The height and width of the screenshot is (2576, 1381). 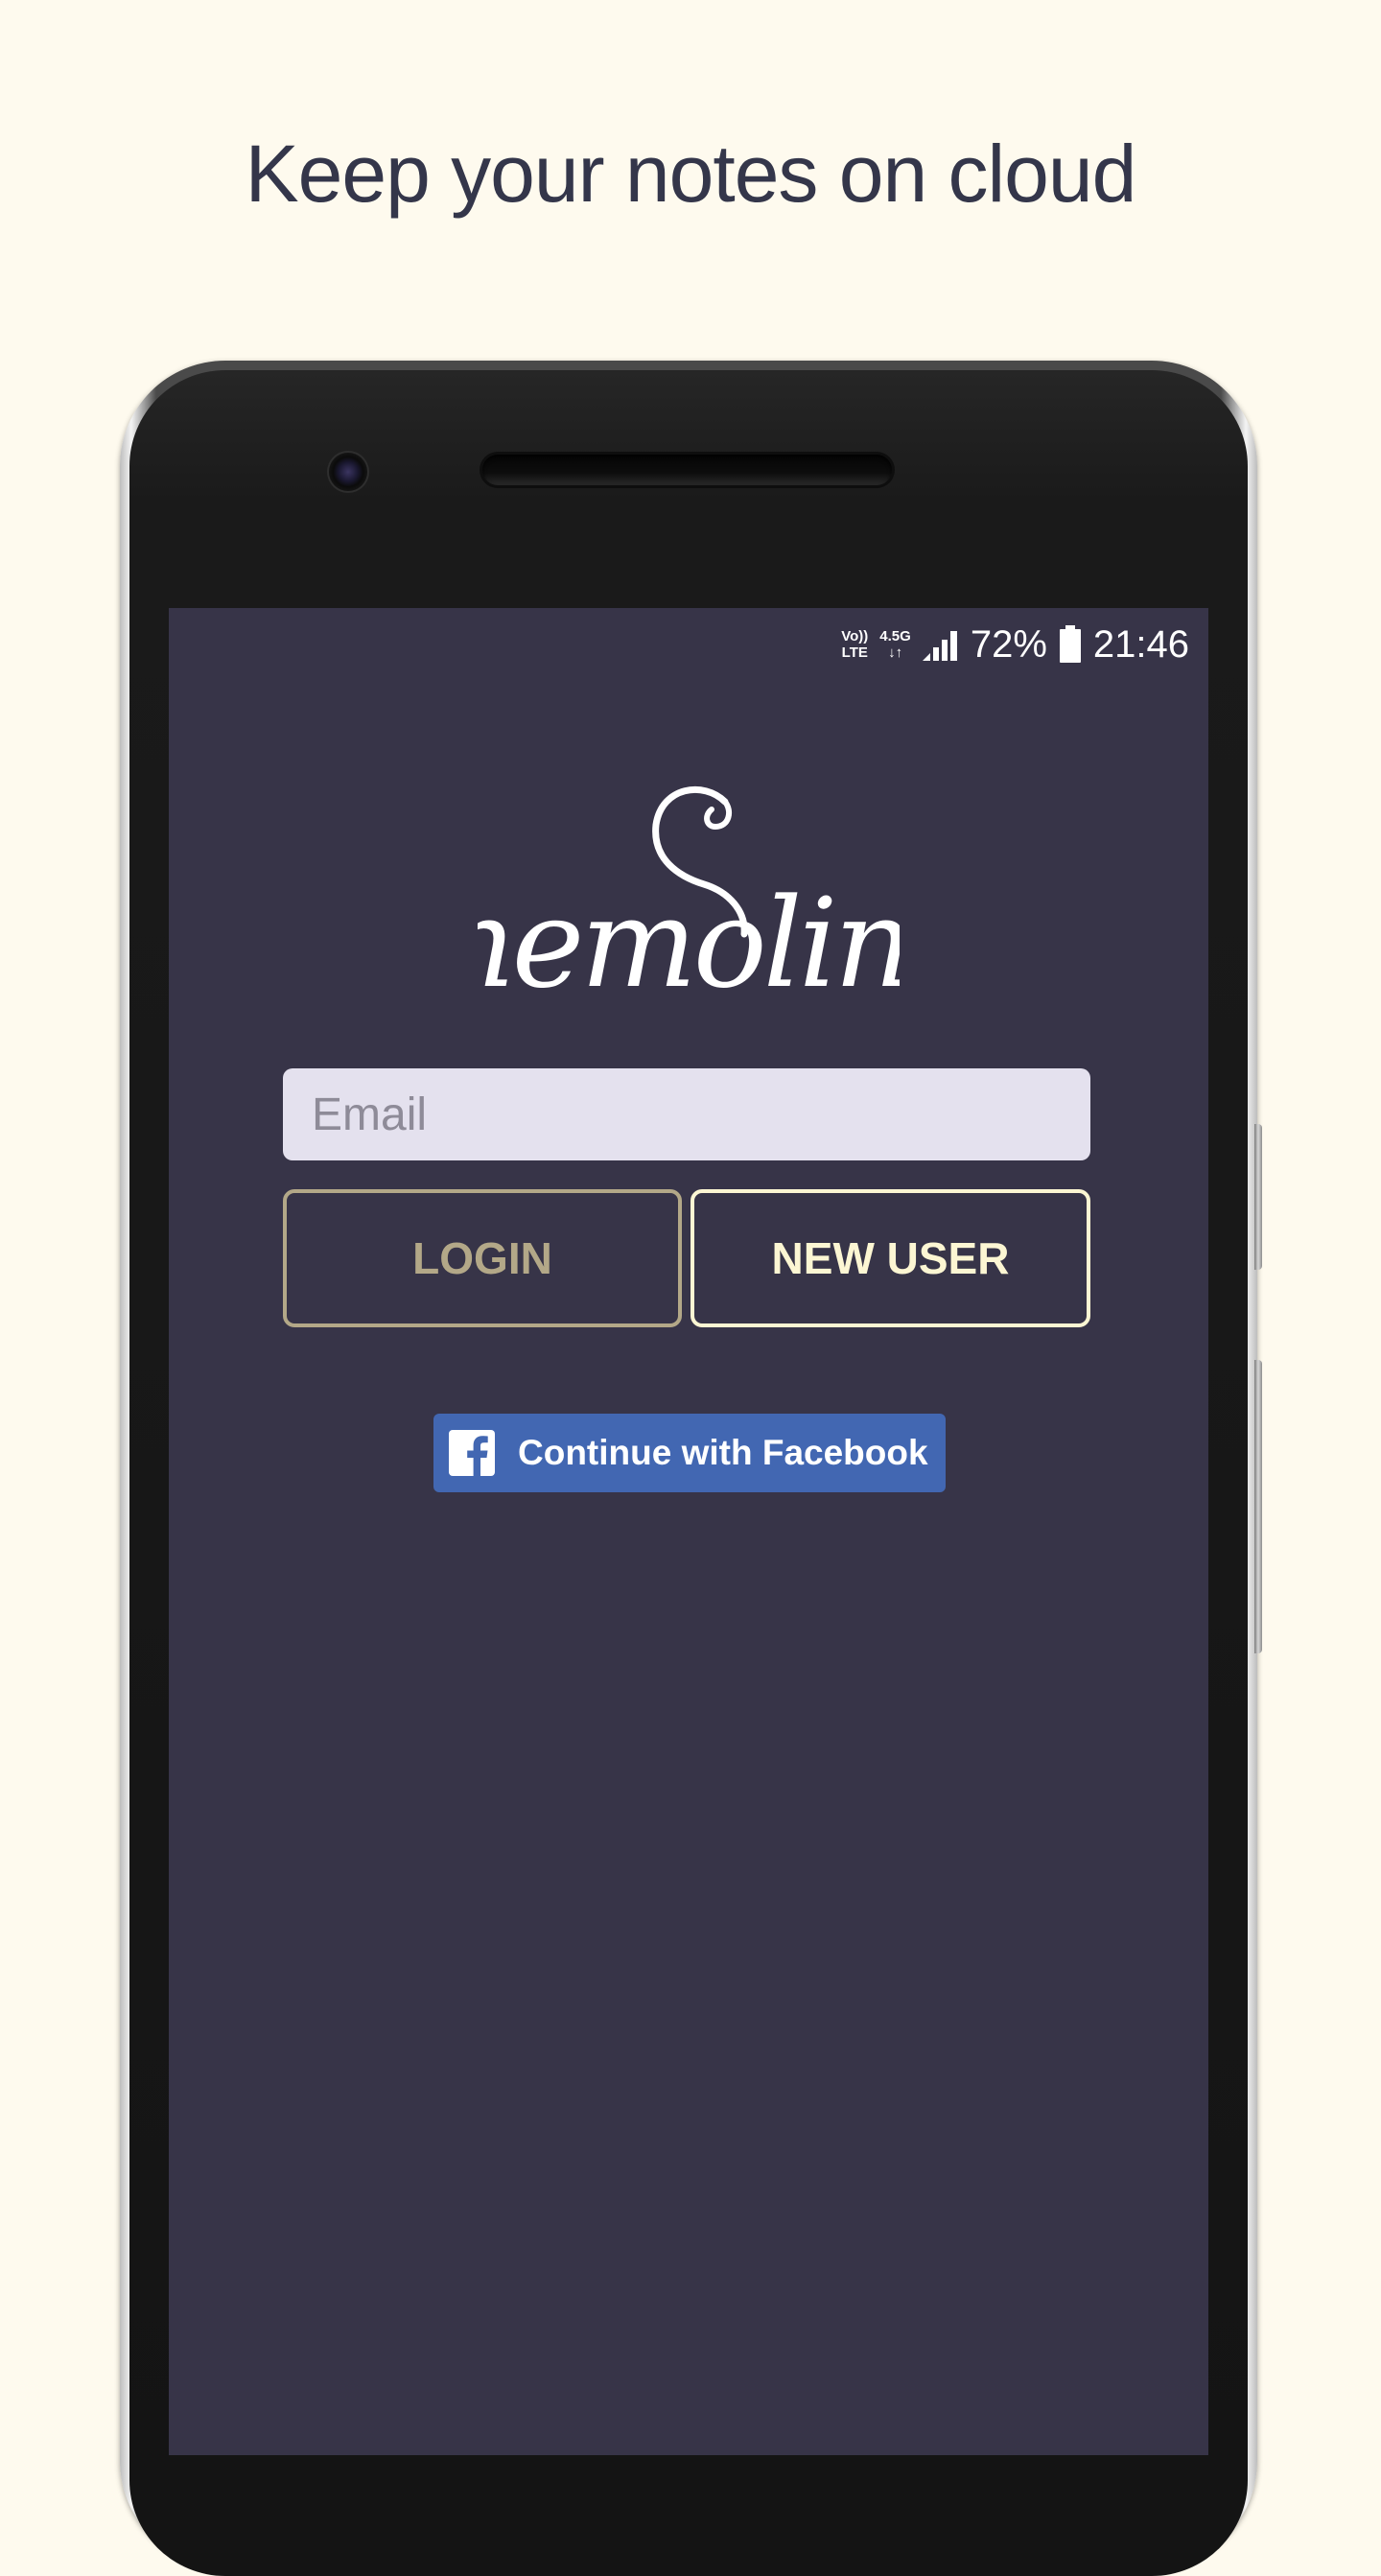 I want to click on email-input, so click(x=686, y=1114).